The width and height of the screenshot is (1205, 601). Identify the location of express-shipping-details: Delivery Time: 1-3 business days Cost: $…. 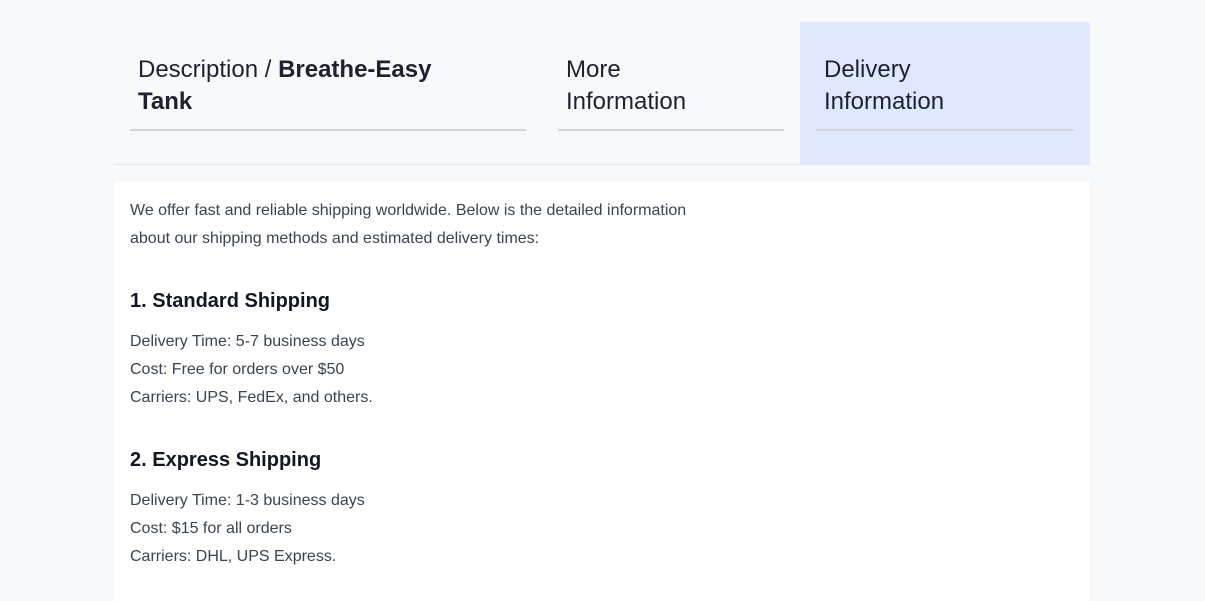
(420, 529).